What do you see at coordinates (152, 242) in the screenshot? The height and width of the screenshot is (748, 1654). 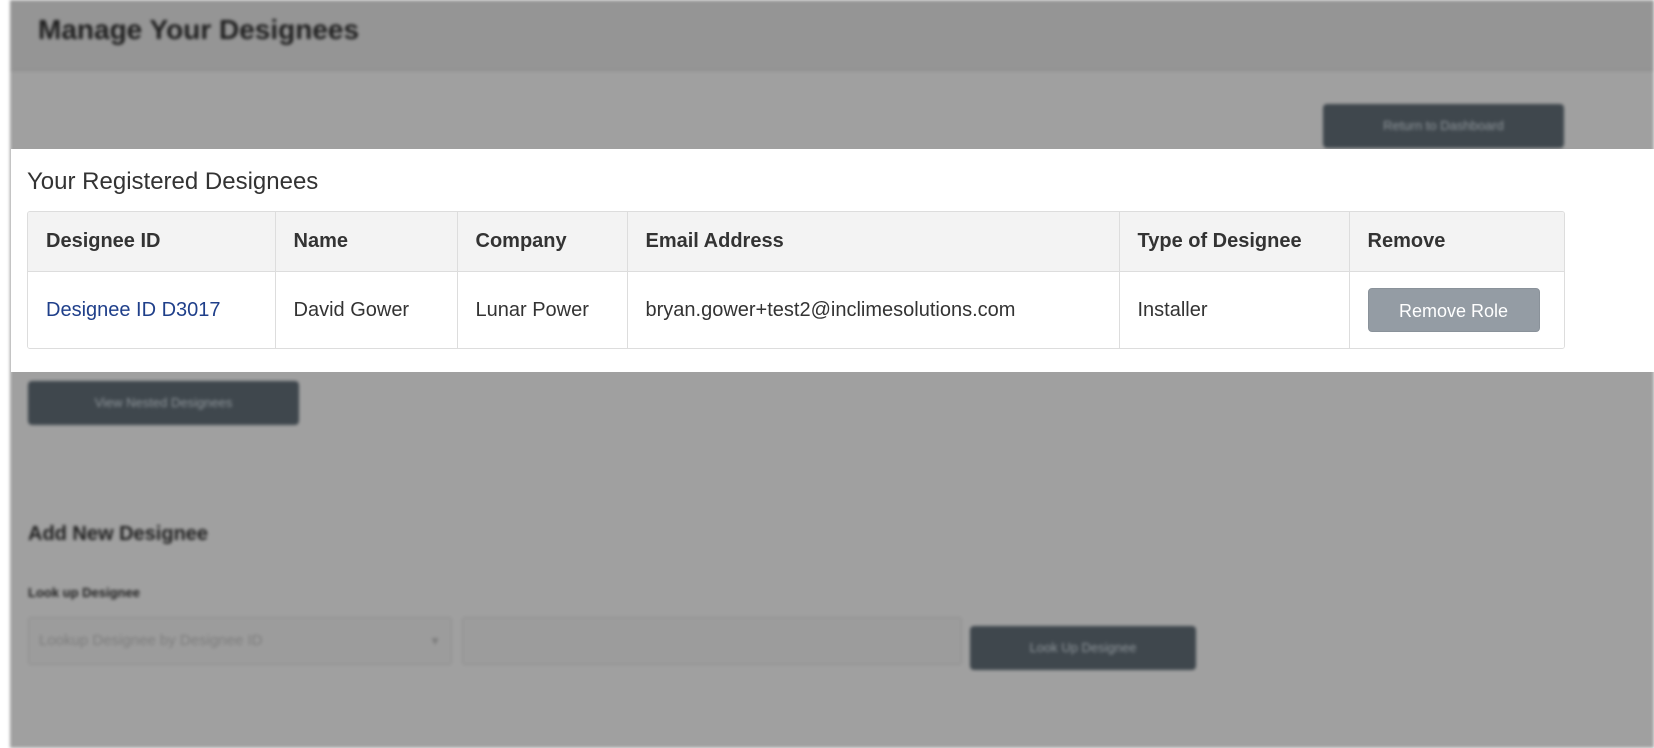 I see `column-header-designee-id: Designee ID` at bounding box center [152, 242].